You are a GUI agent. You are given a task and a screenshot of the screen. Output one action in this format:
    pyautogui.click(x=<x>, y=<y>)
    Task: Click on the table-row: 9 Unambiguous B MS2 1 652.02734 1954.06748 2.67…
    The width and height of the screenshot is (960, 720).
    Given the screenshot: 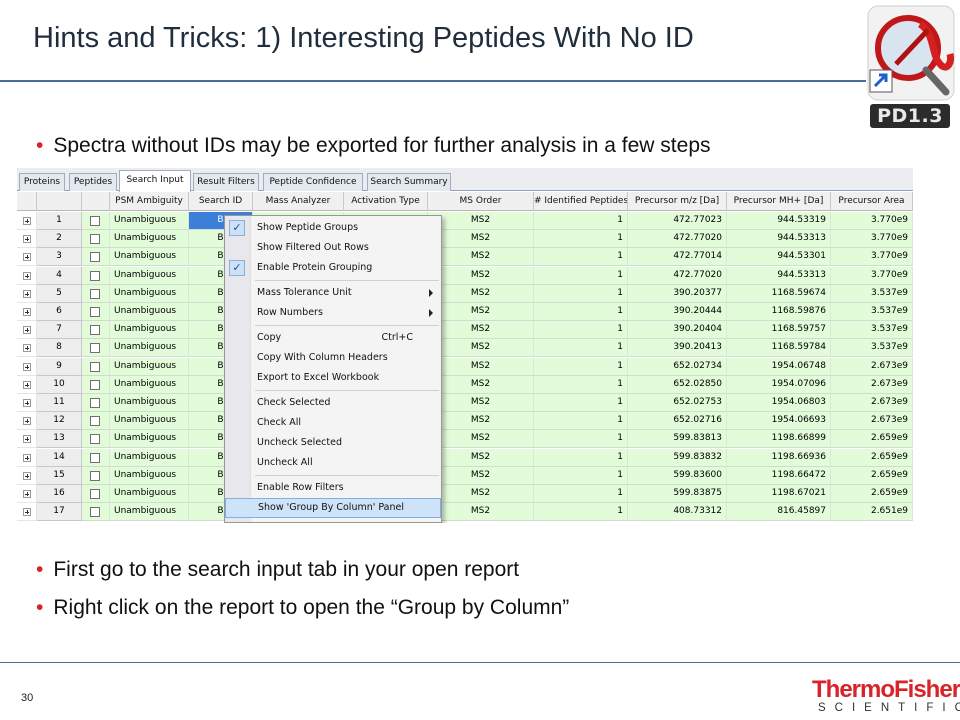 What is the action you would take?
    pyautogui.click(x=465, y=366)
    